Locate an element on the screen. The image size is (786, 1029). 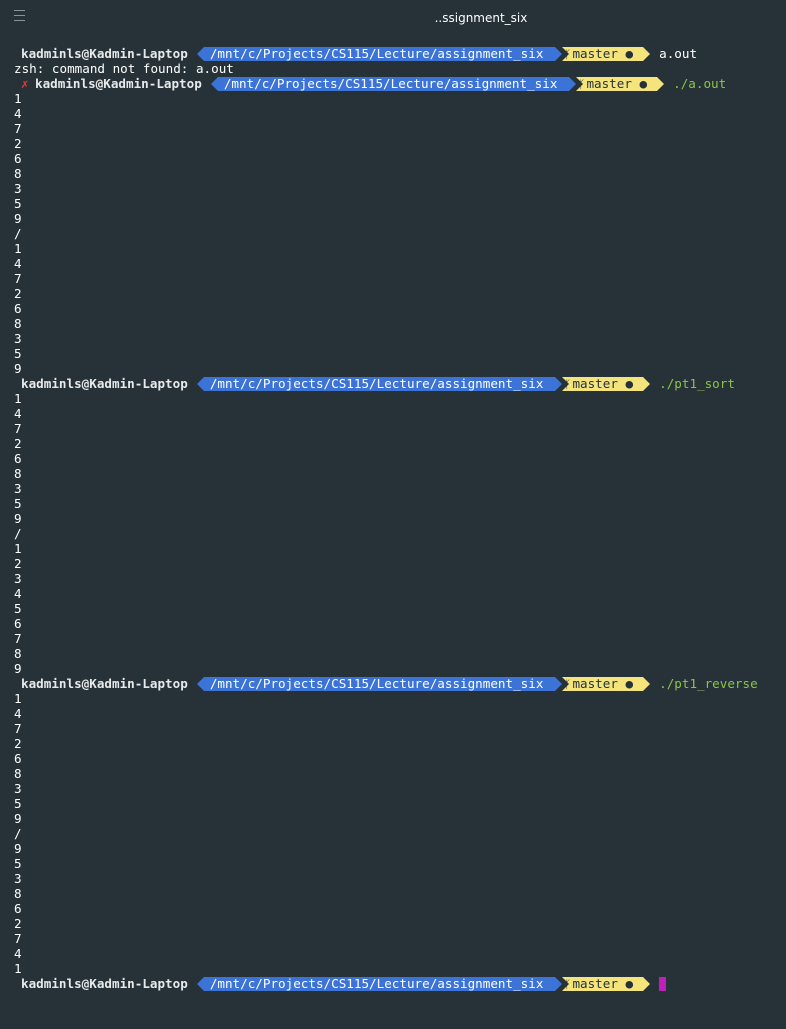
title-bar: ..ssignment_six is located at coordinates (393, 18).